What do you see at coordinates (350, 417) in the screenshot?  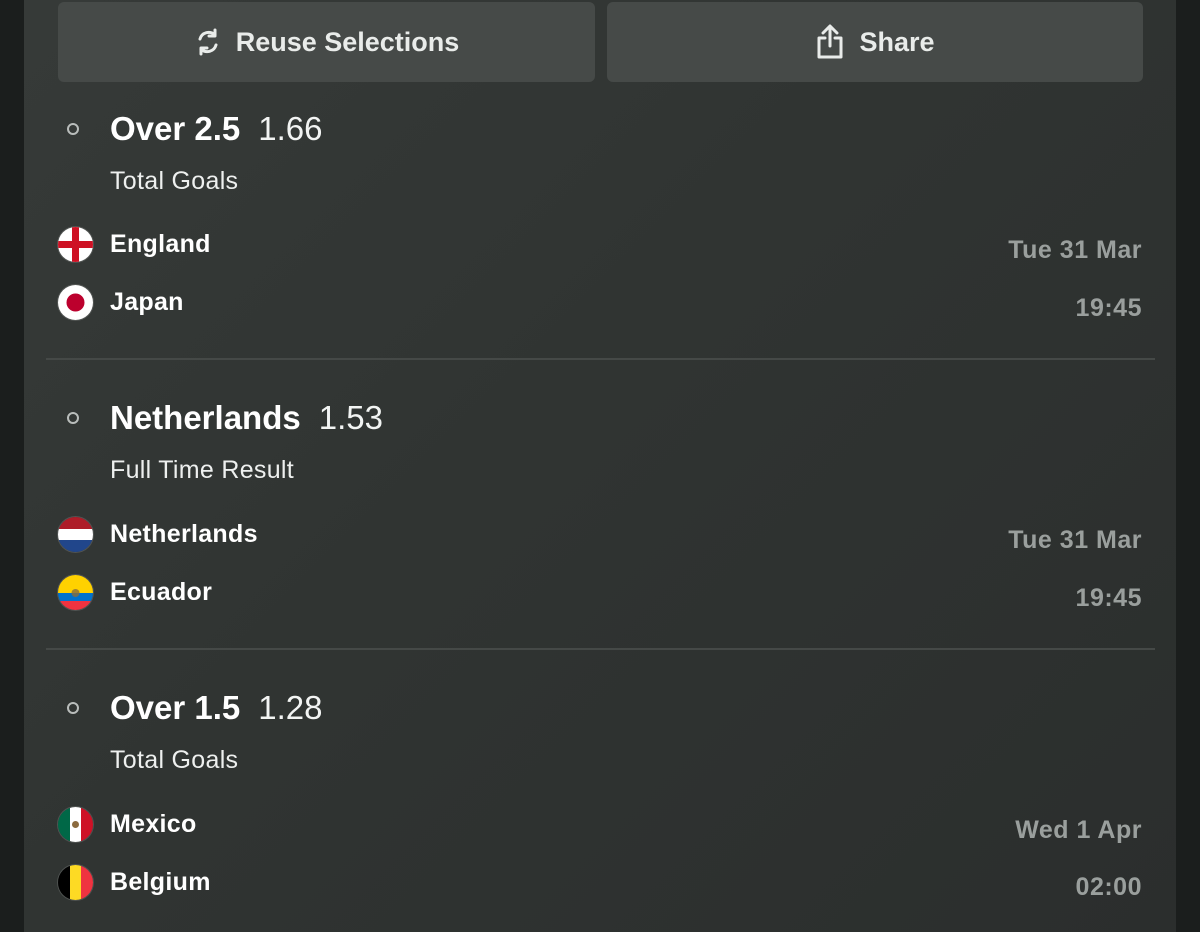 I see `selection-odds: 1.53` at bounding box center [350, 417].